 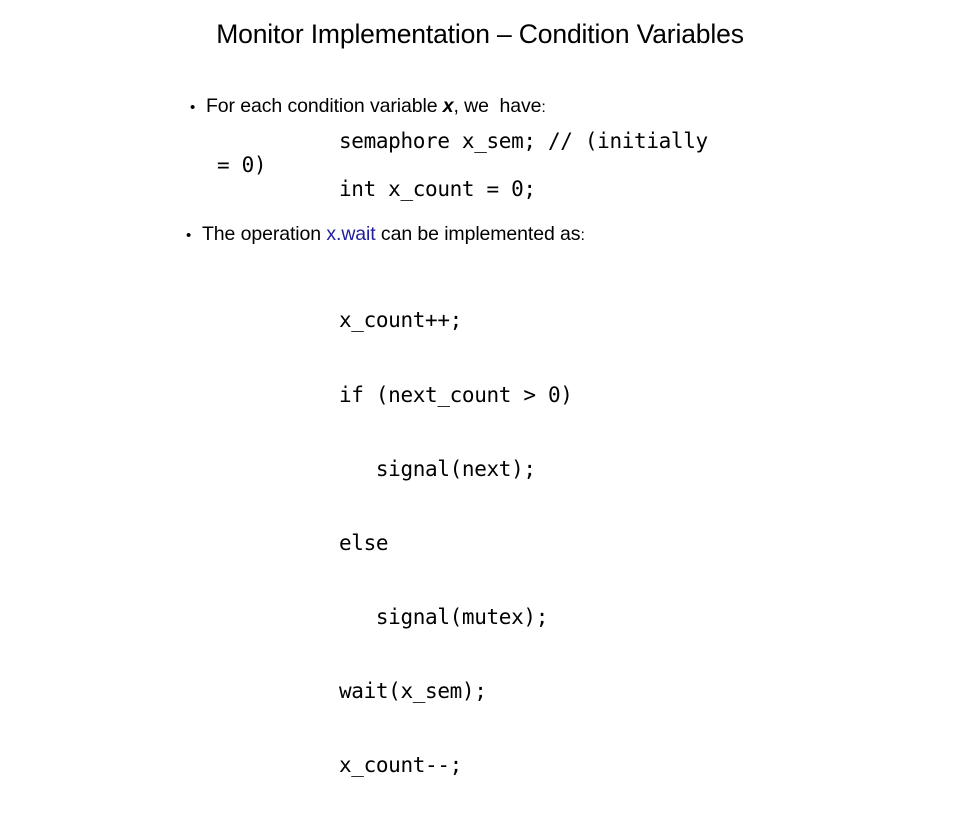 I want to click on operation-name: x.wait, so click(x=351, y=234).